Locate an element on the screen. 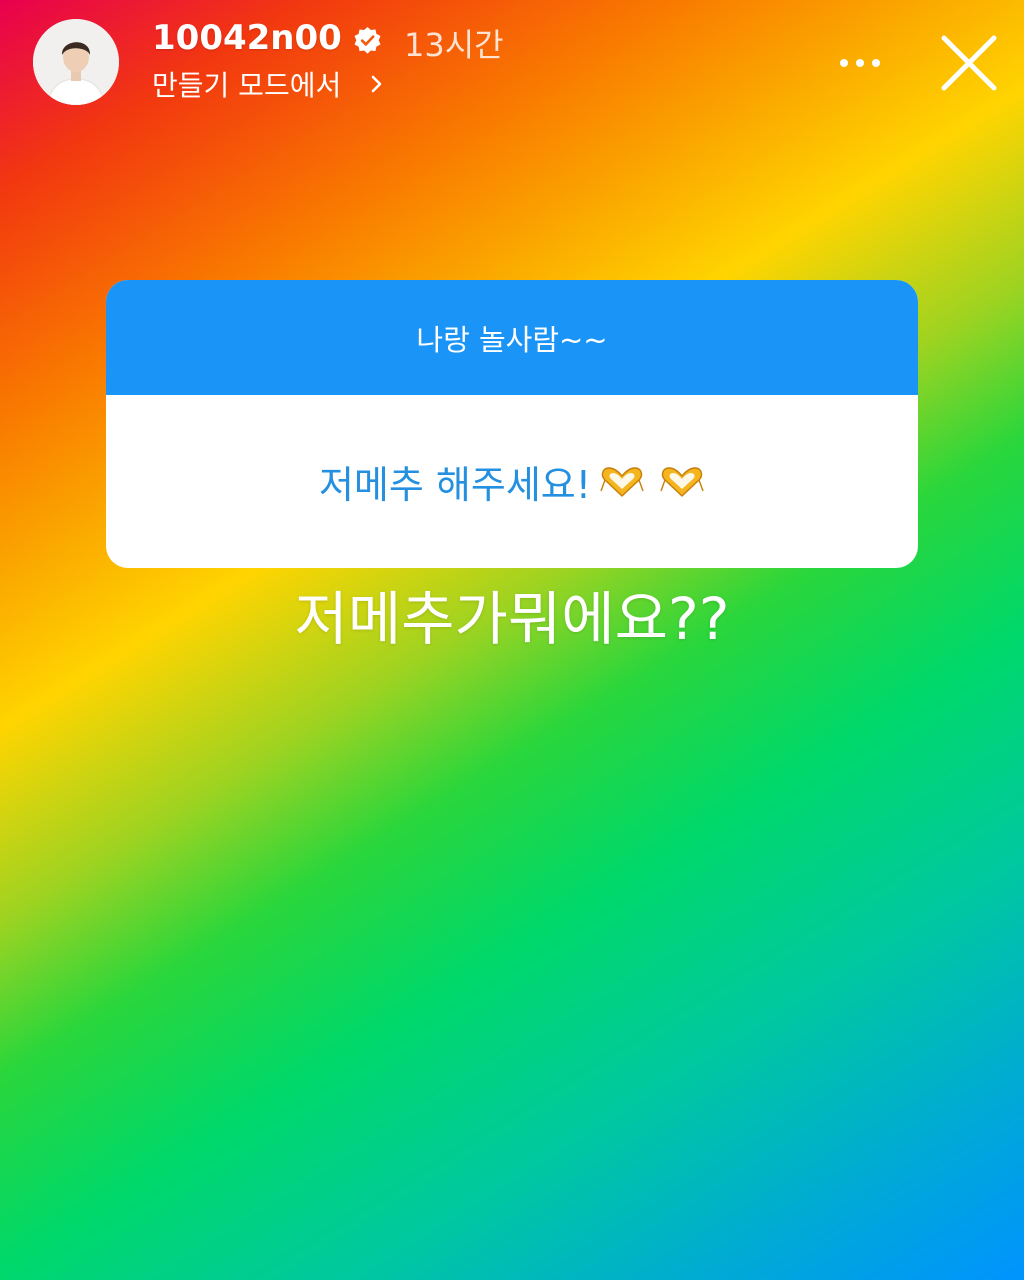 Image resolution: width=1024 pixels, height=1280 pixels. sticker-answer-line: 저메추 해주세요! is located at coordinates (512, 481).